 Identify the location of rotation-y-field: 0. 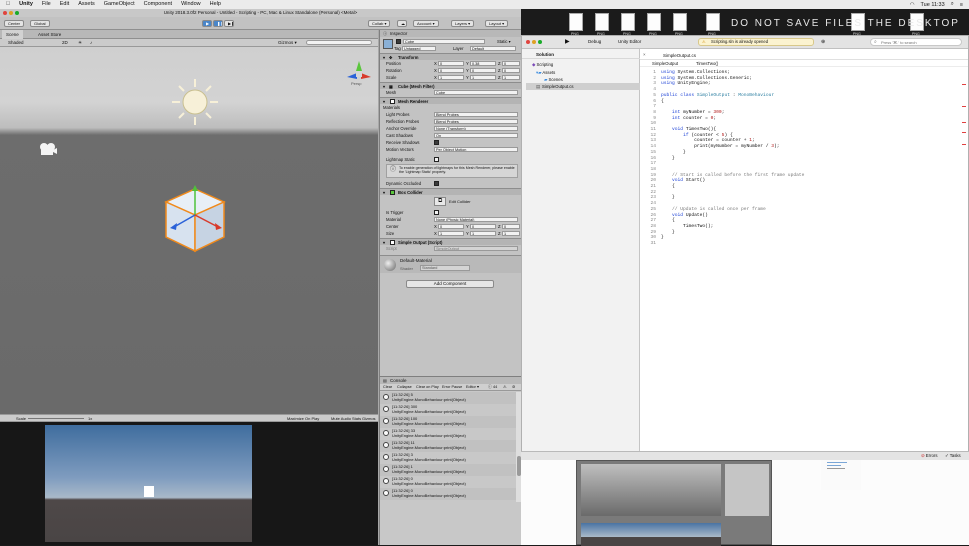
(483, 70).